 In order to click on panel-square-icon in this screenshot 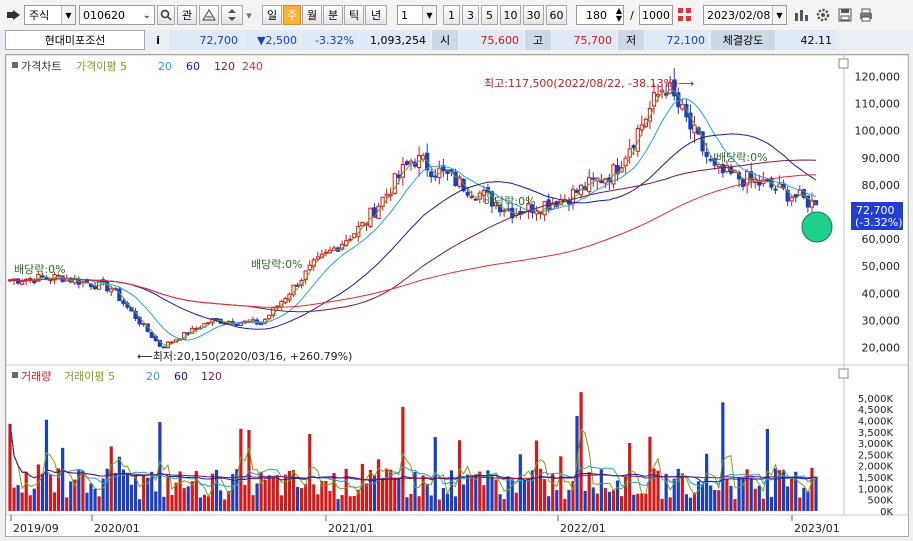, I will do `click(15, 65)`.